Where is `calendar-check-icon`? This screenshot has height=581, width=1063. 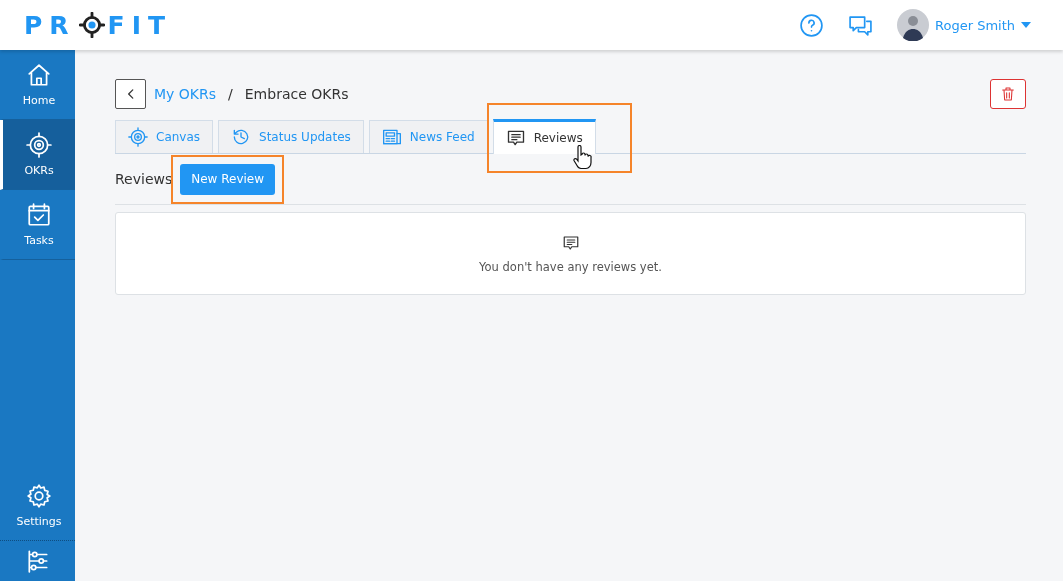 calendar-check-icon is located at coordinates (39, 215).